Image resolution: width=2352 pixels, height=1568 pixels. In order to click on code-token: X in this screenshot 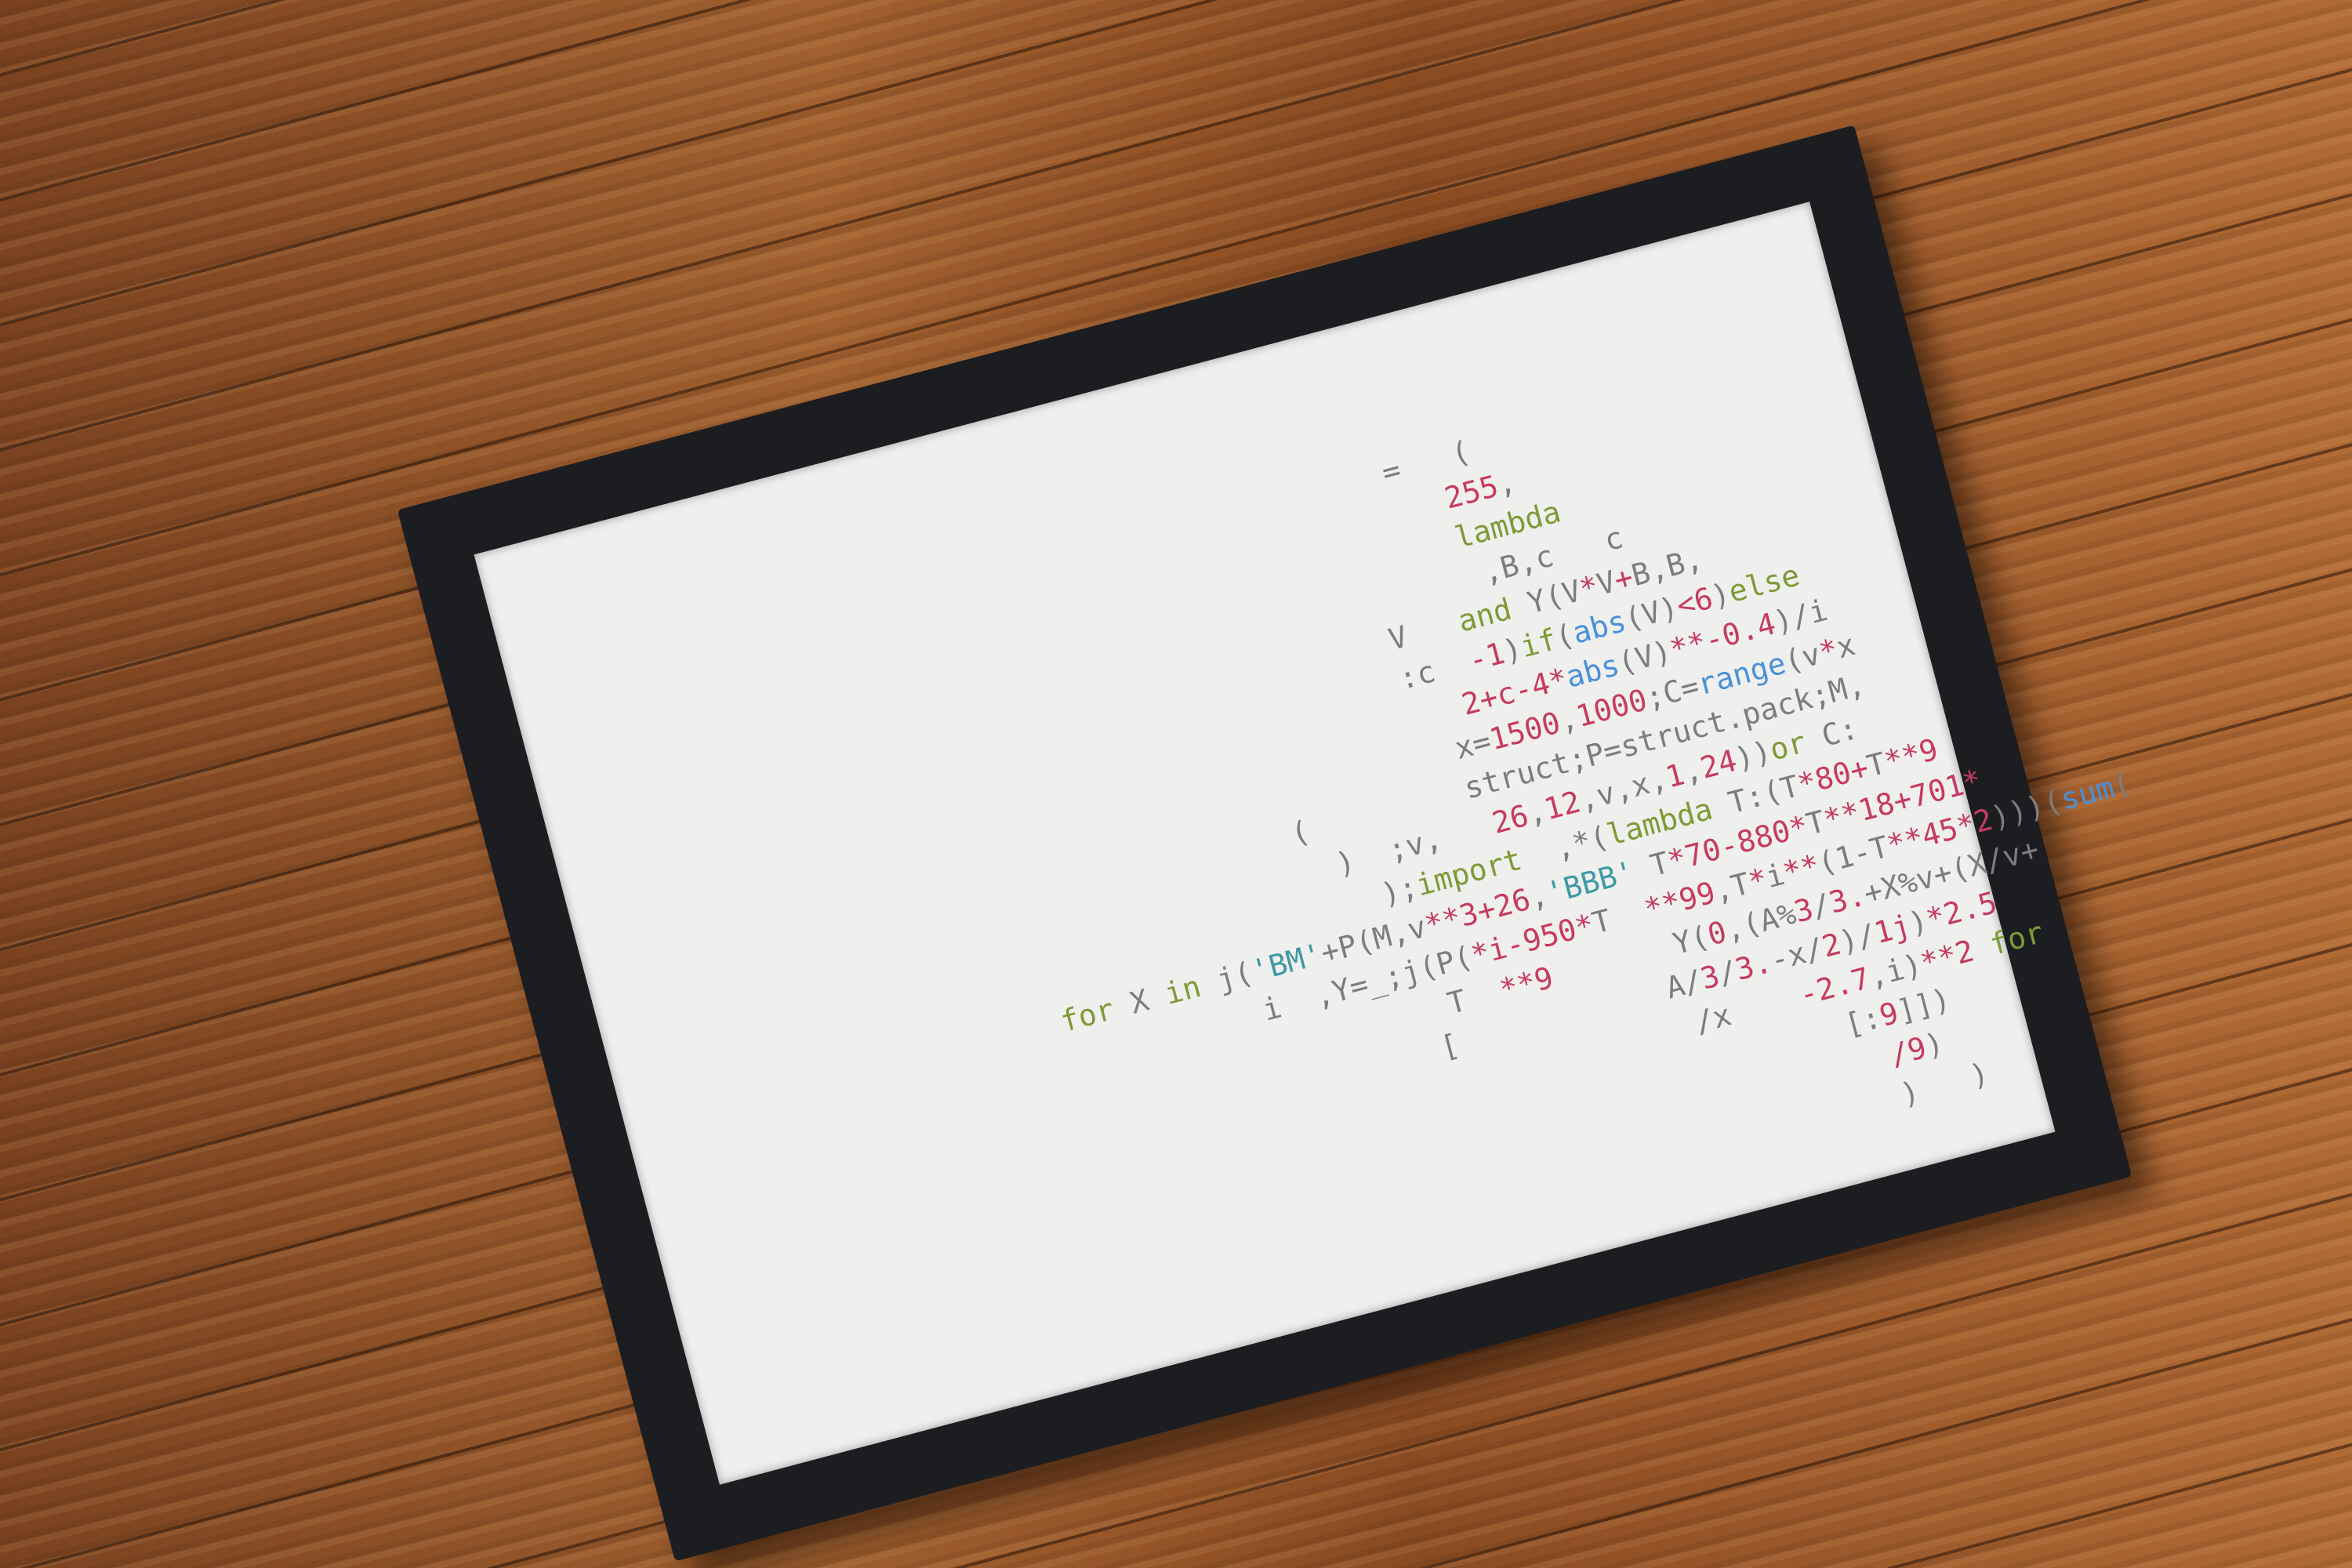, I will do `click(1140, 1002)`.